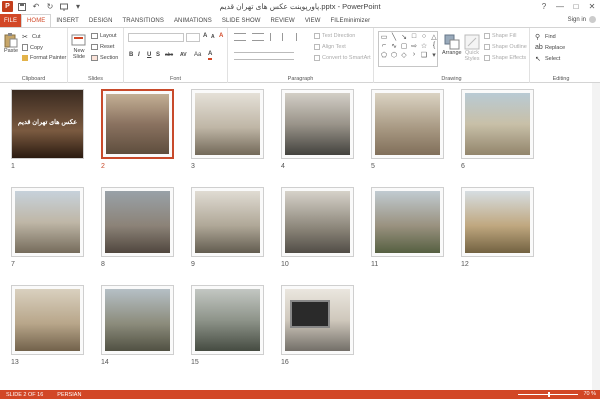 This screenshot has width=600, height=399. I want to click on grow-font-button: A, so click(205, 36).